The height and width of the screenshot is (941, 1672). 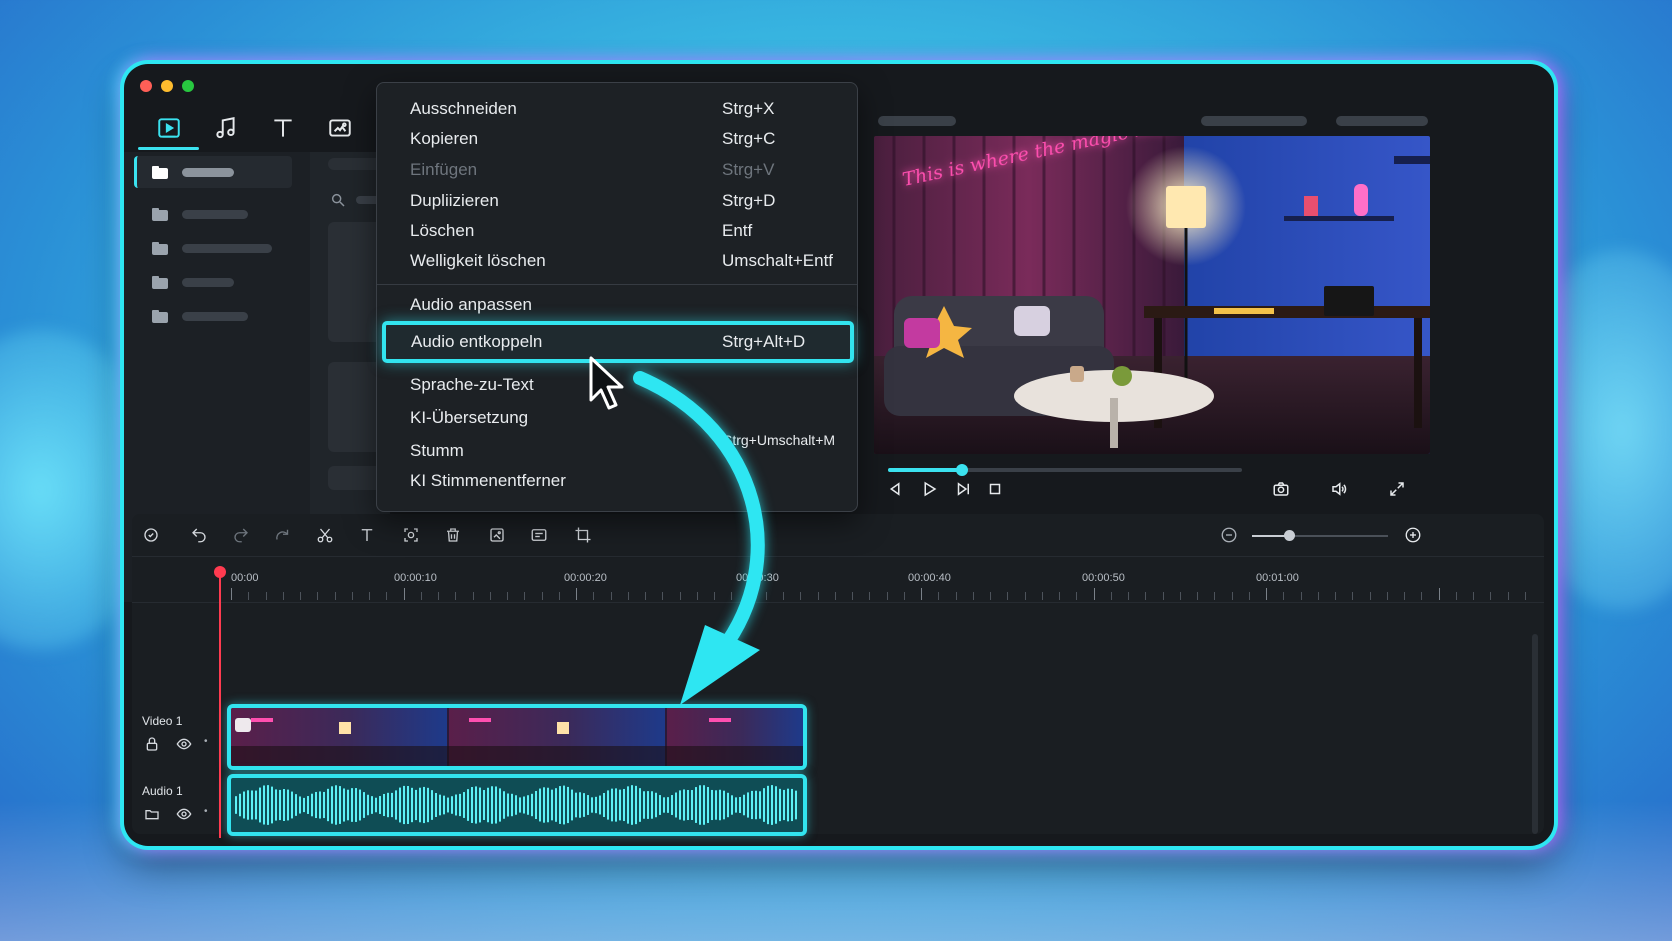 I want to click on menu-item-mute: Stumm Strg+Umschalt+M, so click(x=617, y=449).